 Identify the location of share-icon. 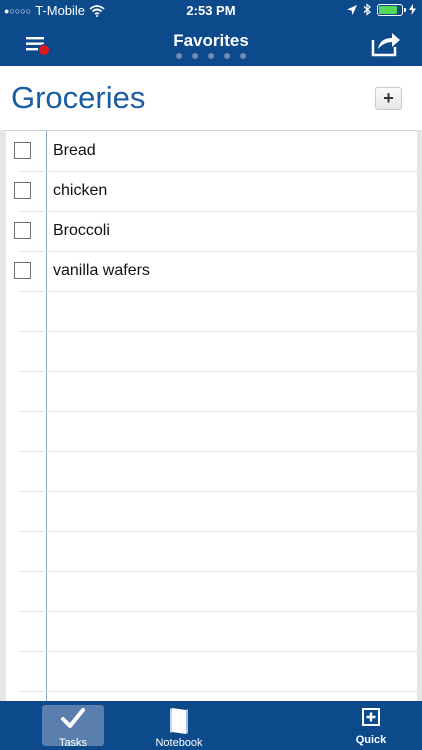
(385, 45).